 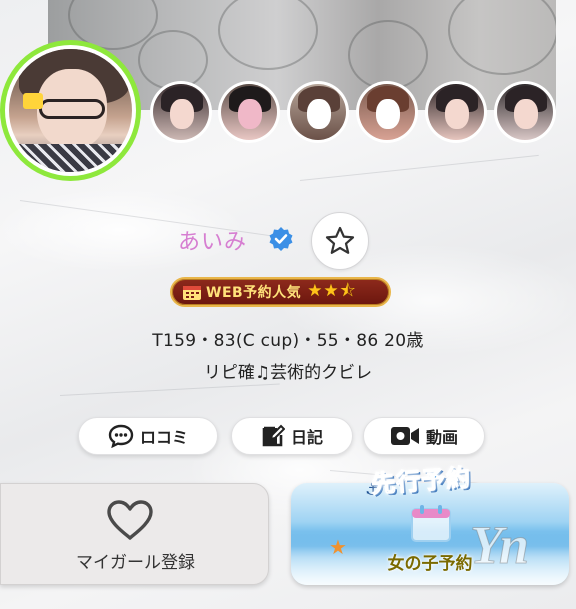 What do you see at coordinates (135, 563) in the screenshot?
I see `mygirl-label: マイガール登録` at bounding box center [135, 563].